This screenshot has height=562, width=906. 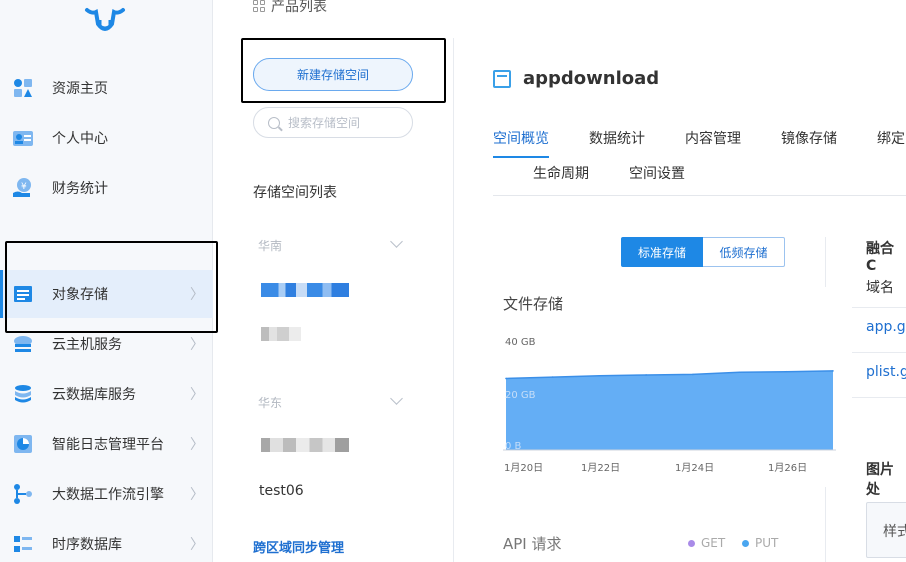 I want to click on legend-label: GET, so click(x=713, y=543).